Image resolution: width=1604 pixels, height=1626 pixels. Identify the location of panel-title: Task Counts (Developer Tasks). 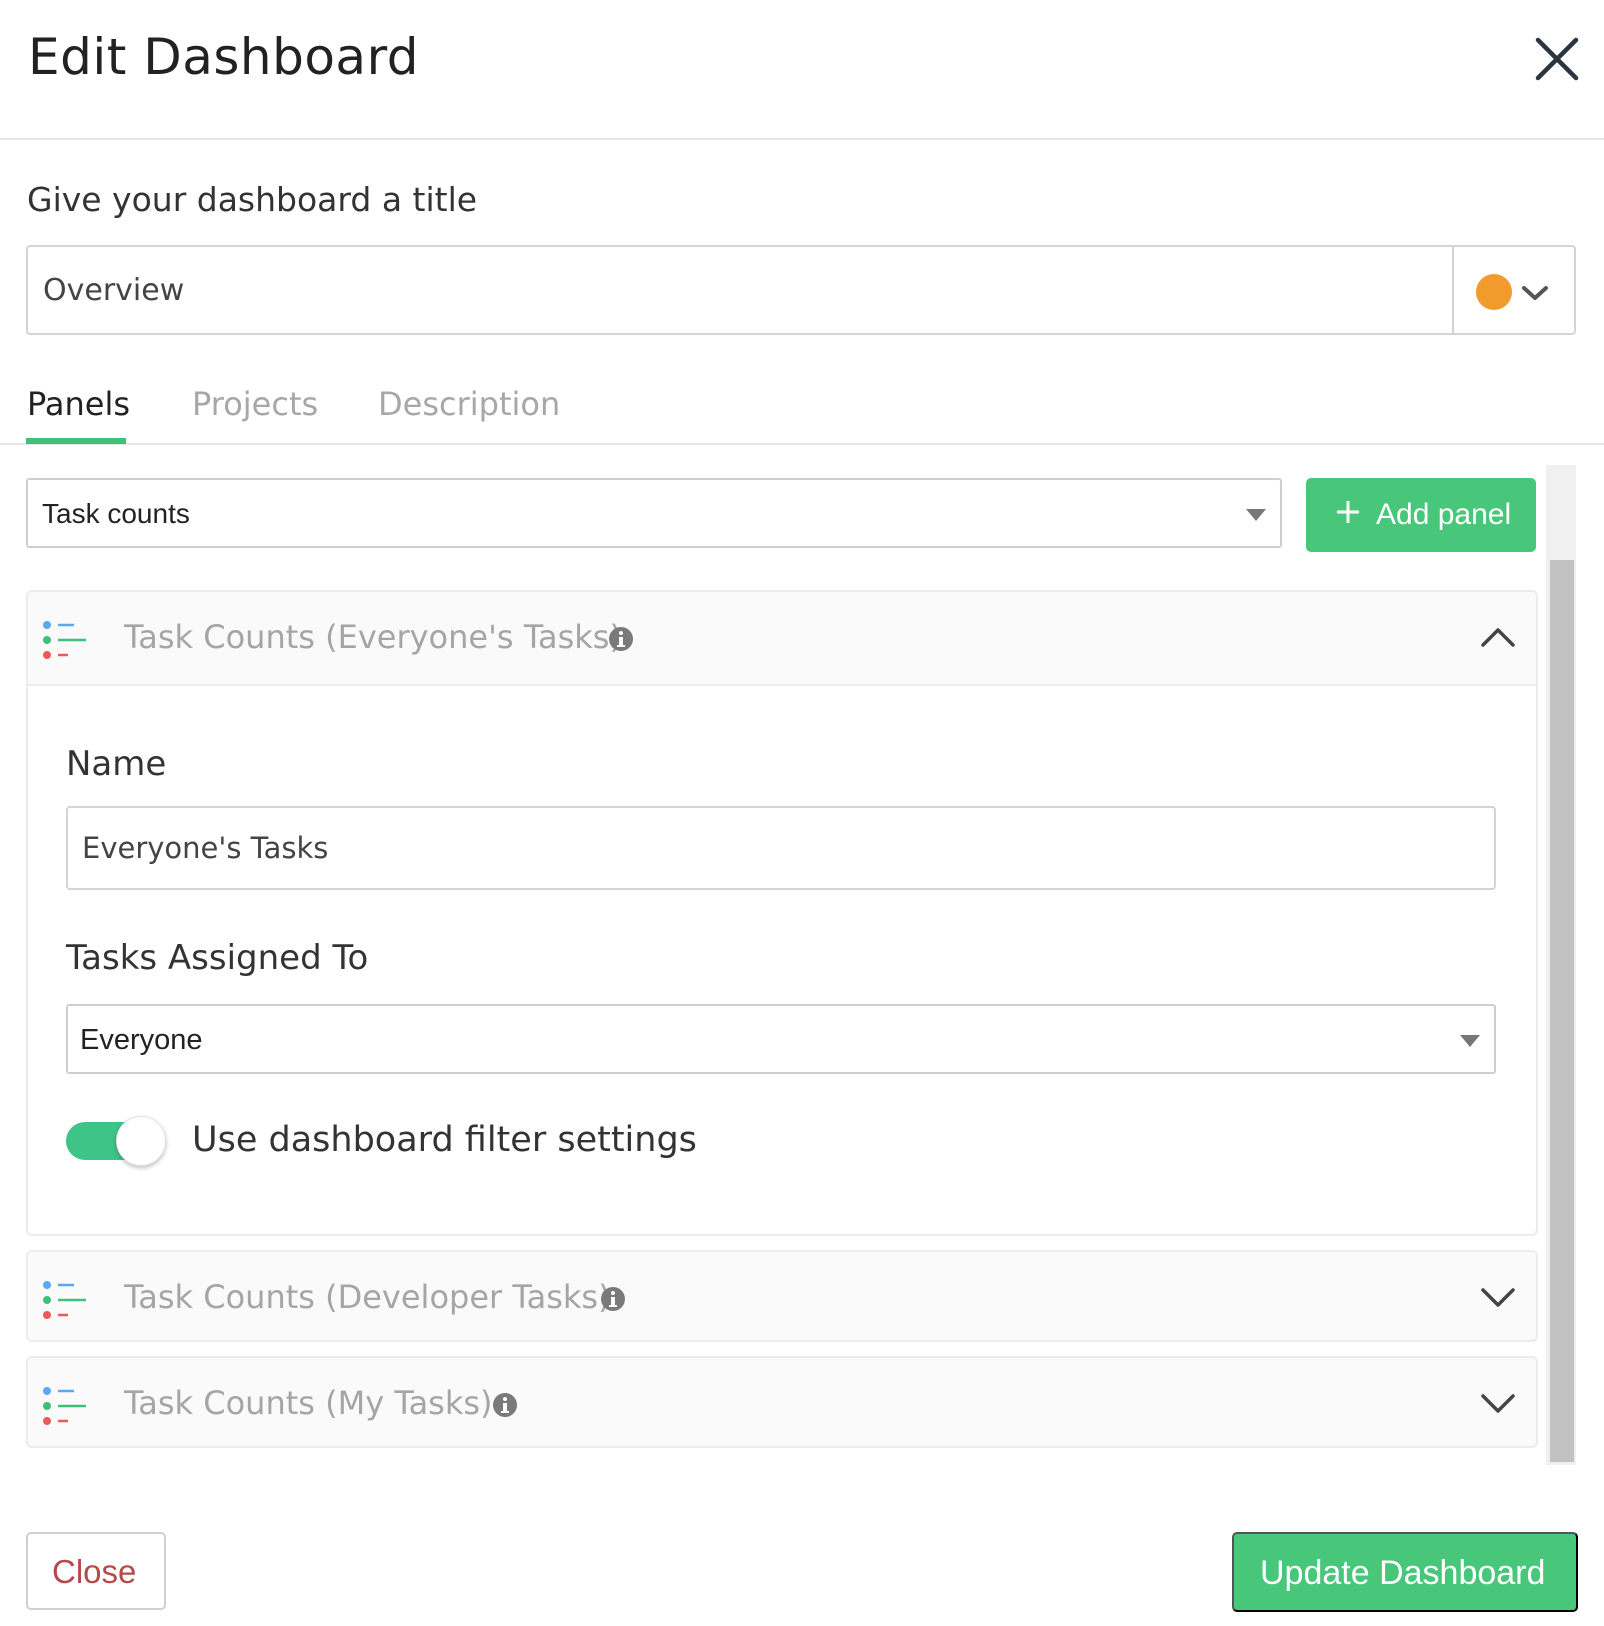
(367, 1297).